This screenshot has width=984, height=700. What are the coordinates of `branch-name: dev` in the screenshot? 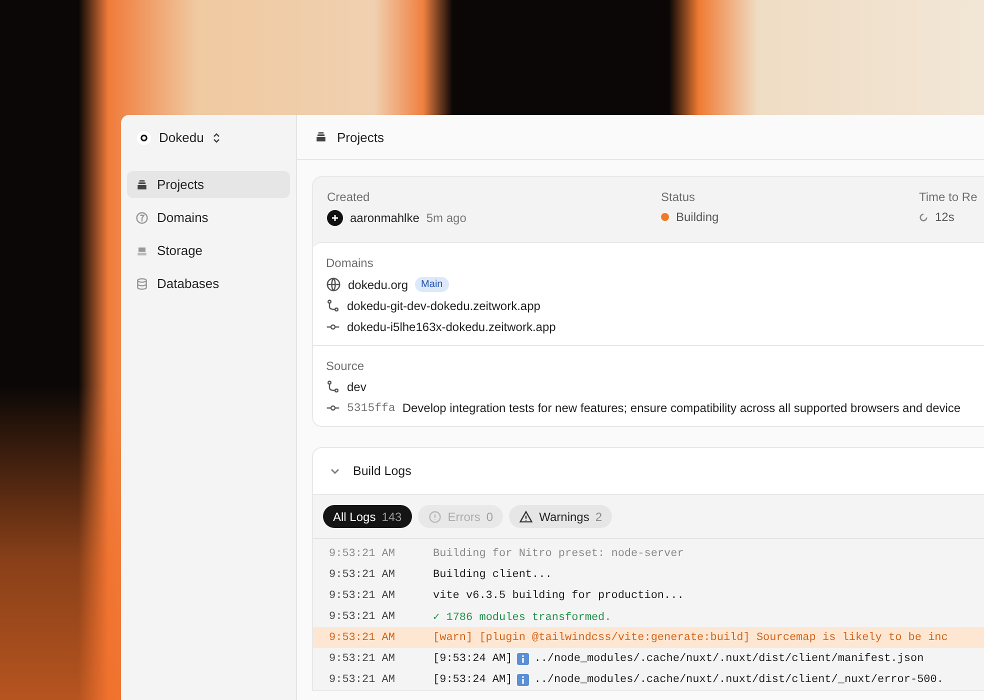 It's located at (356, 387).